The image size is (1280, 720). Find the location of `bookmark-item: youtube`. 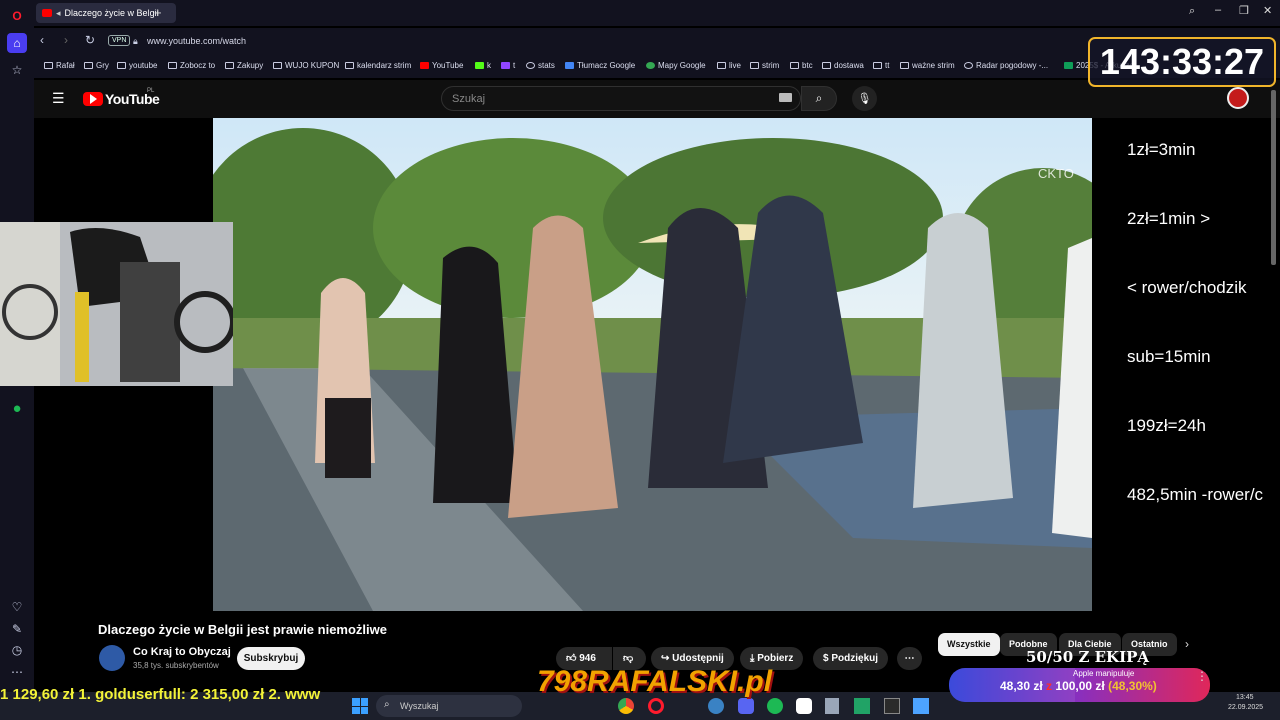

bookmark-item: youtube is located at coordinates (137, 65).